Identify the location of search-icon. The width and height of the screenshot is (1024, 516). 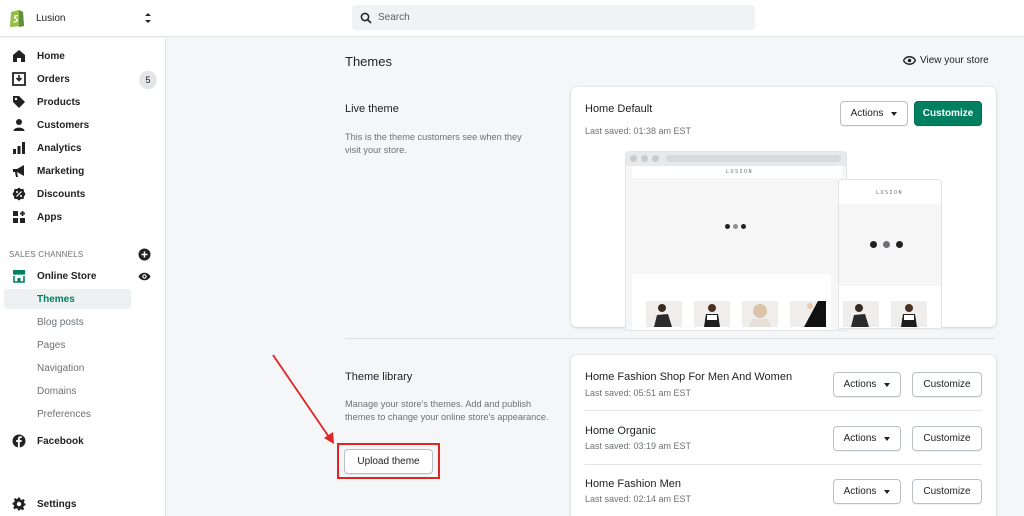
(366, 18).